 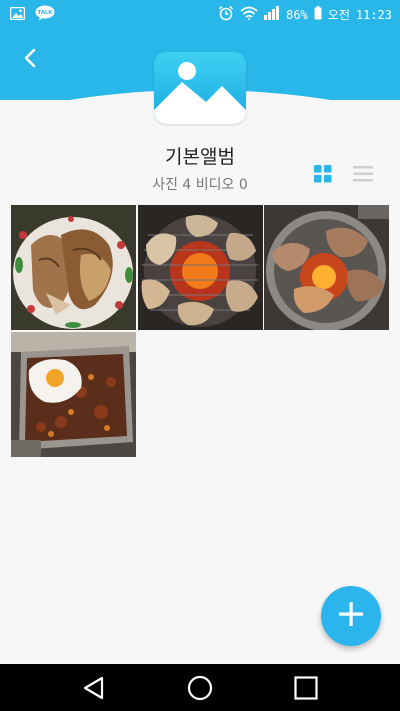 I want to click on battery-percent: 86%, so click(x=297, y=14).